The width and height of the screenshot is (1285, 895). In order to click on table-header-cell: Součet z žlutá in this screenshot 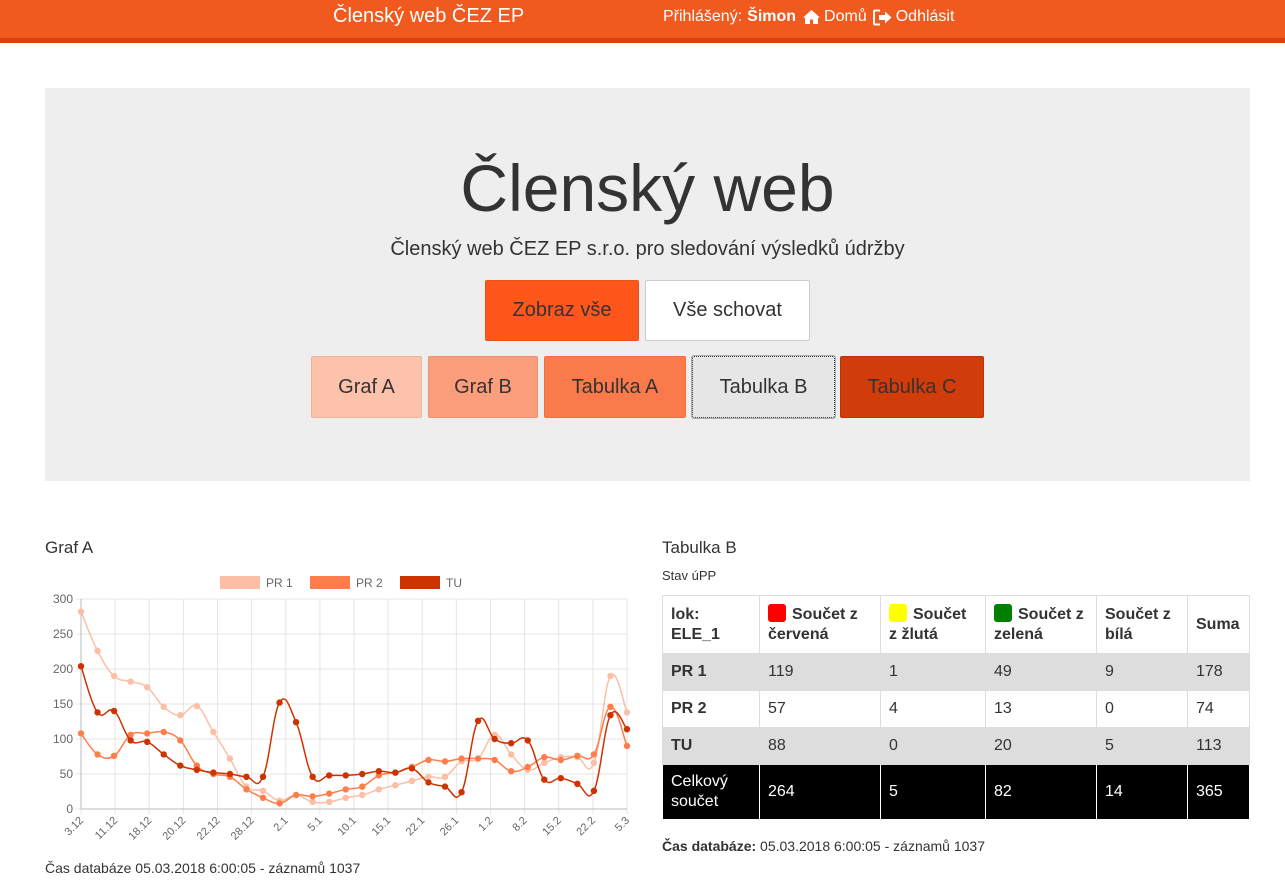, I will do `click(933, 624)`.